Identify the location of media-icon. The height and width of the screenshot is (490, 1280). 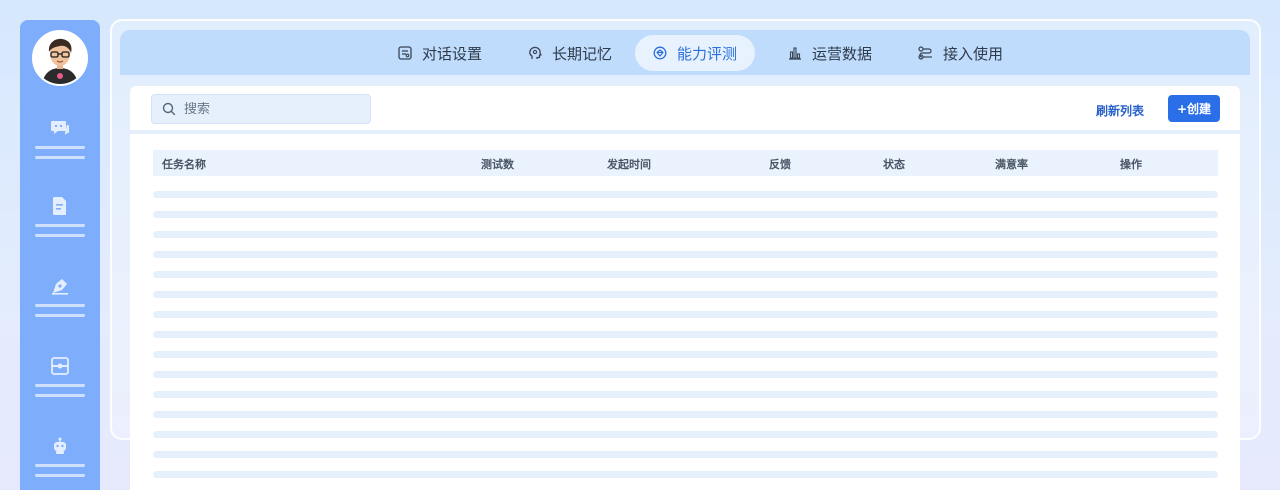
(60, 366).